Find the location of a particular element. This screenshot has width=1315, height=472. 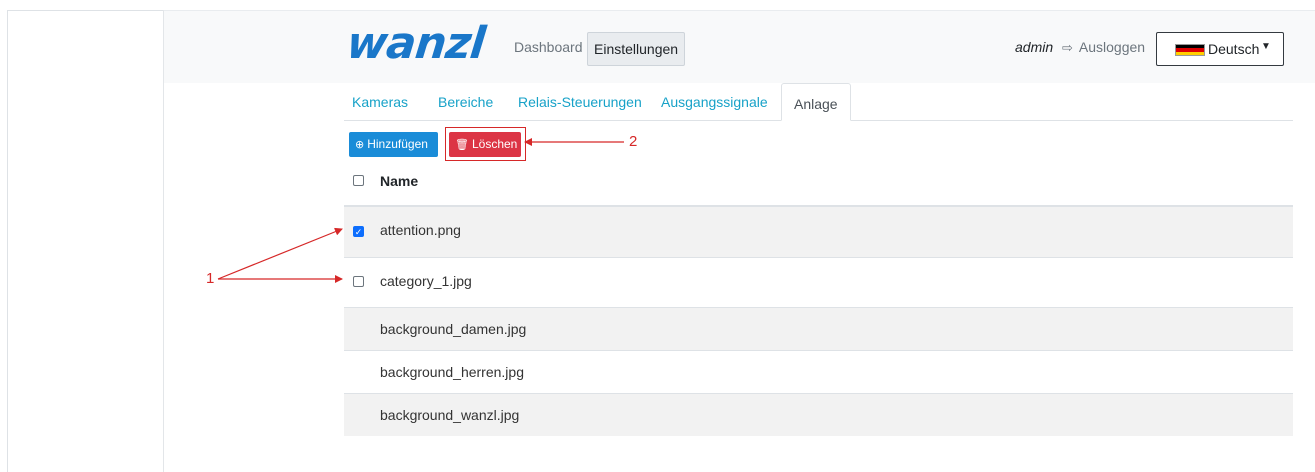

callout-label-2: 2 is located at coordinates (633, 141).